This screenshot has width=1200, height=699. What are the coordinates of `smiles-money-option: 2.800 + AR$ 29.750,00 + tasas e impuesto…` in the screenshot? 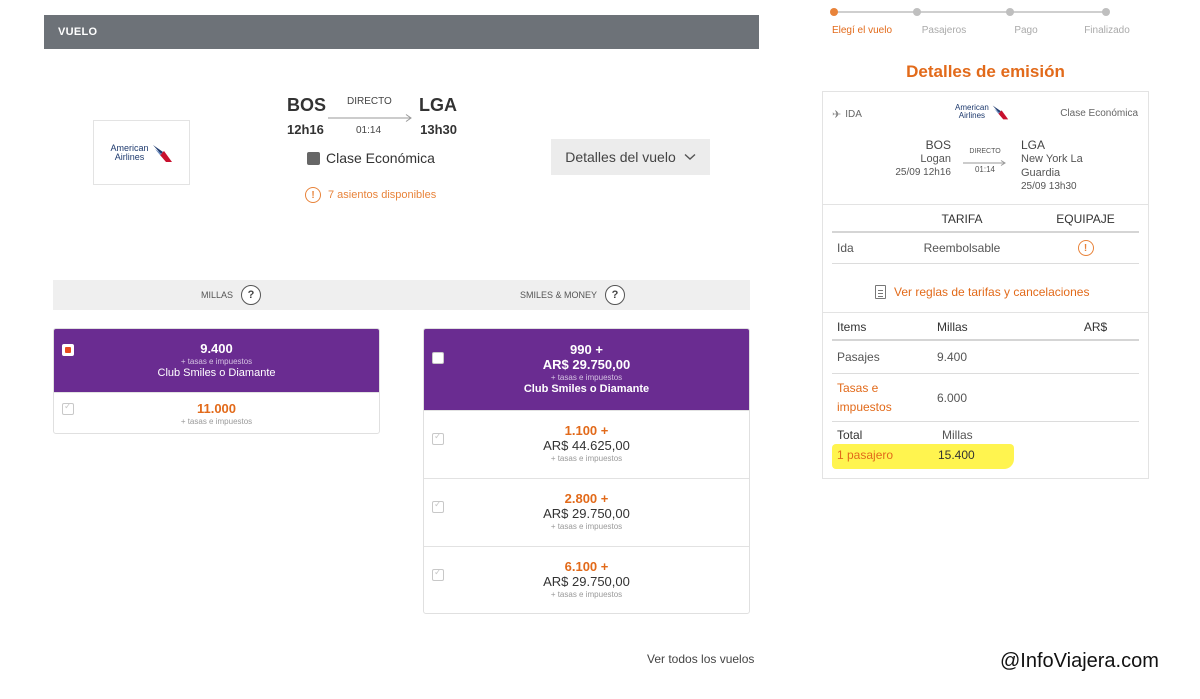 It's located at (586, 513).